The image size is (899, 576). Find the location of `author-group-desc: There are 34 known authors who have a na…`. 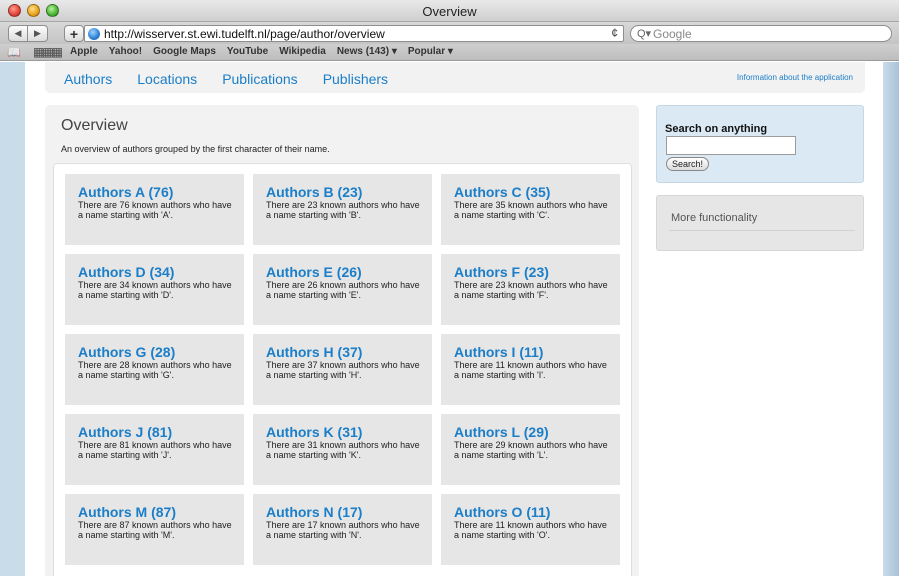

author-group-desc: There are 34 known authors who have a na… is located at coordinates (155, 290).